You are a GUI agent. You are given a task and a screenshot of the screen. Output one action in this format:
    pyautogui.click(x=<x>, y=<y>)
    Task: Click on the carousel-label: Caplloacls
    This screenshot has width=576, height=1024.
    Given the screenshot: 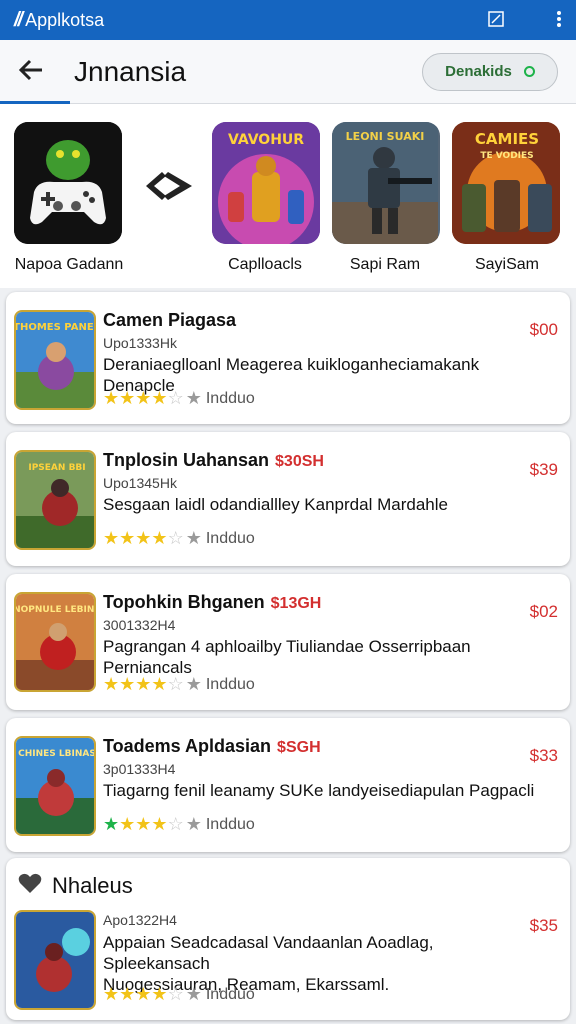 What is the action you would take?
    pyautogui.click(x=265, y=264)
    